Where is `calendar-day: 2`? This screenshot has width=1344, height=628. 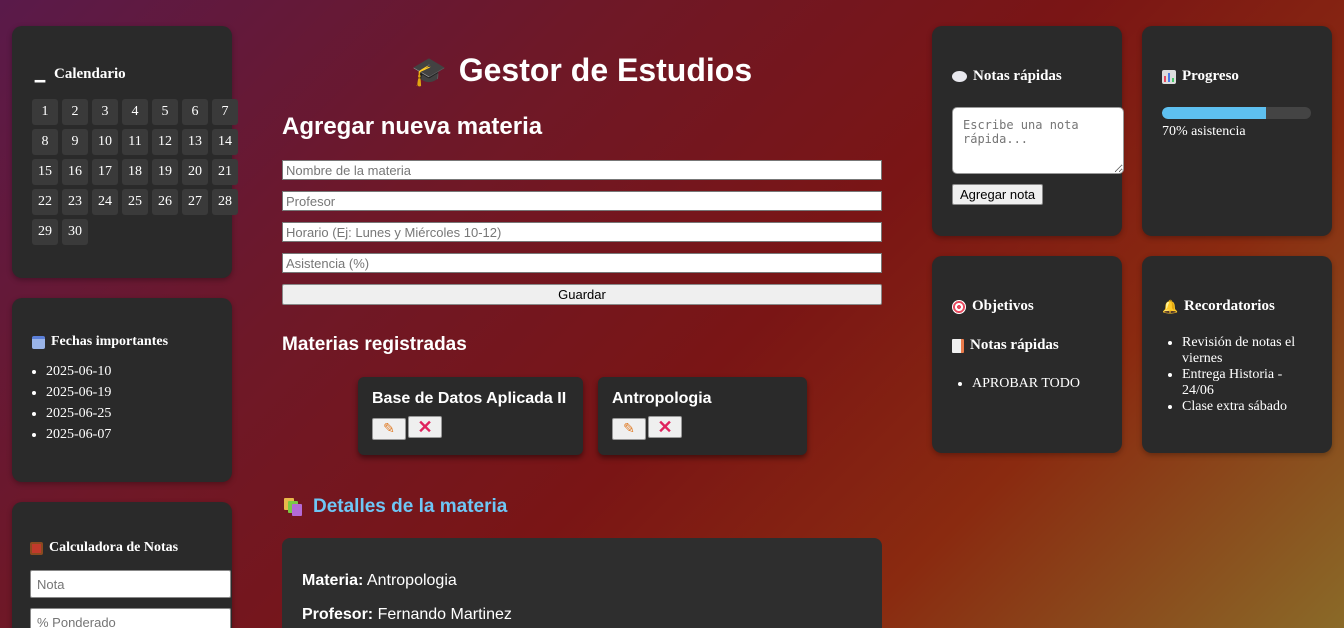 calendar-day: 2 is located at coordinates (75, 112).